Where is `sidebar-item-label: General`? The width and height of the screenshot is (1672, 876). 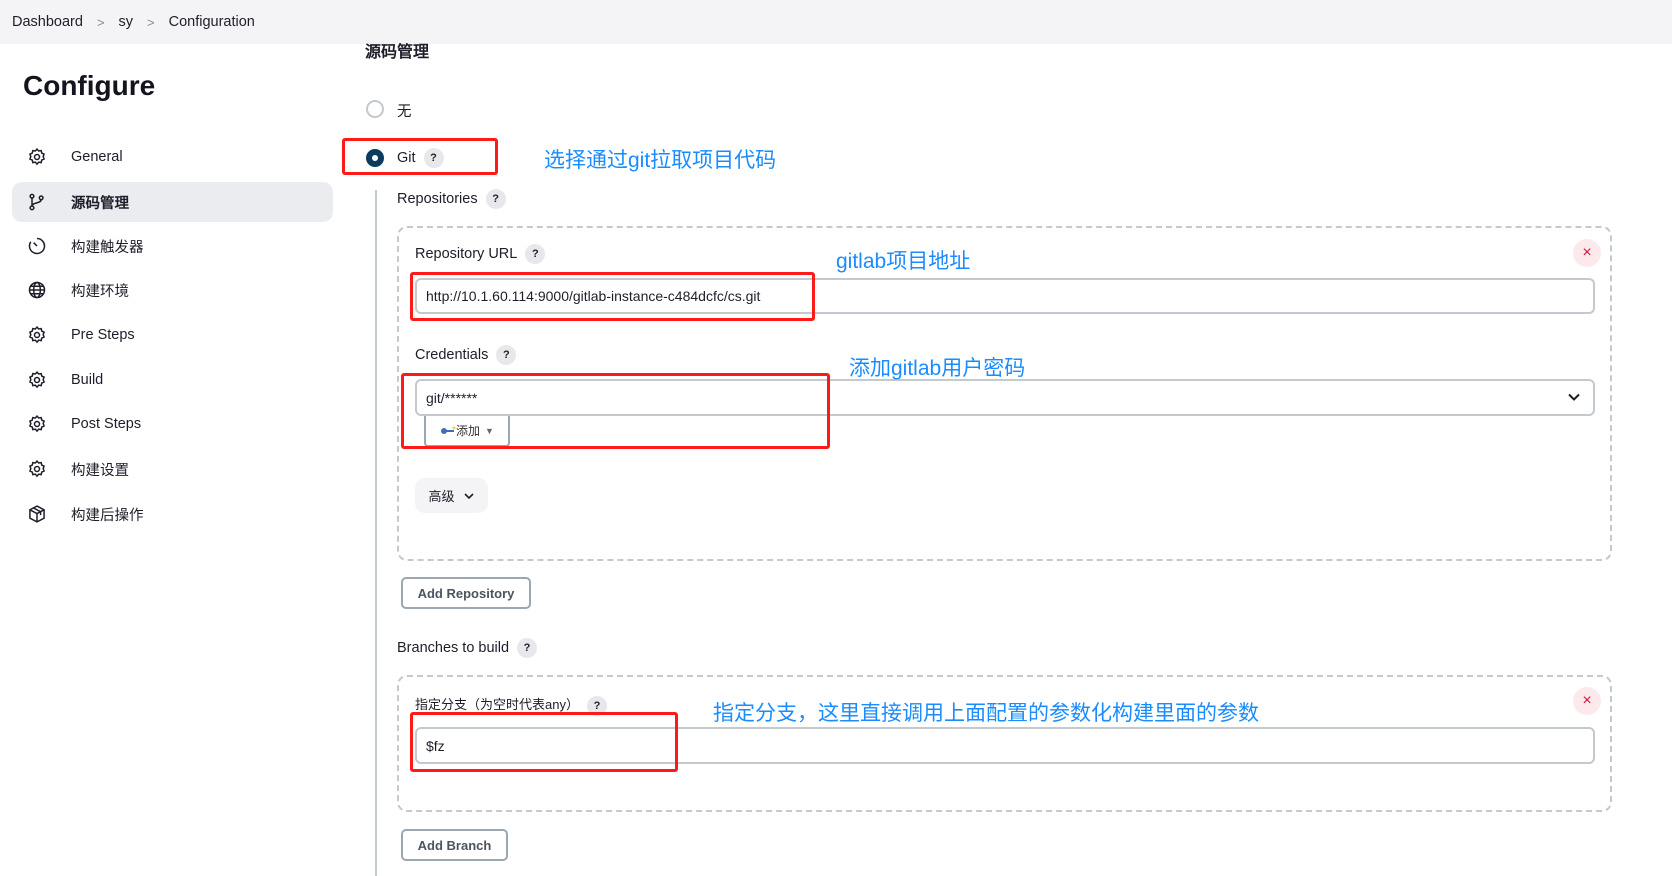
sidebar-item-label: General is located at coordinates (97, 157).